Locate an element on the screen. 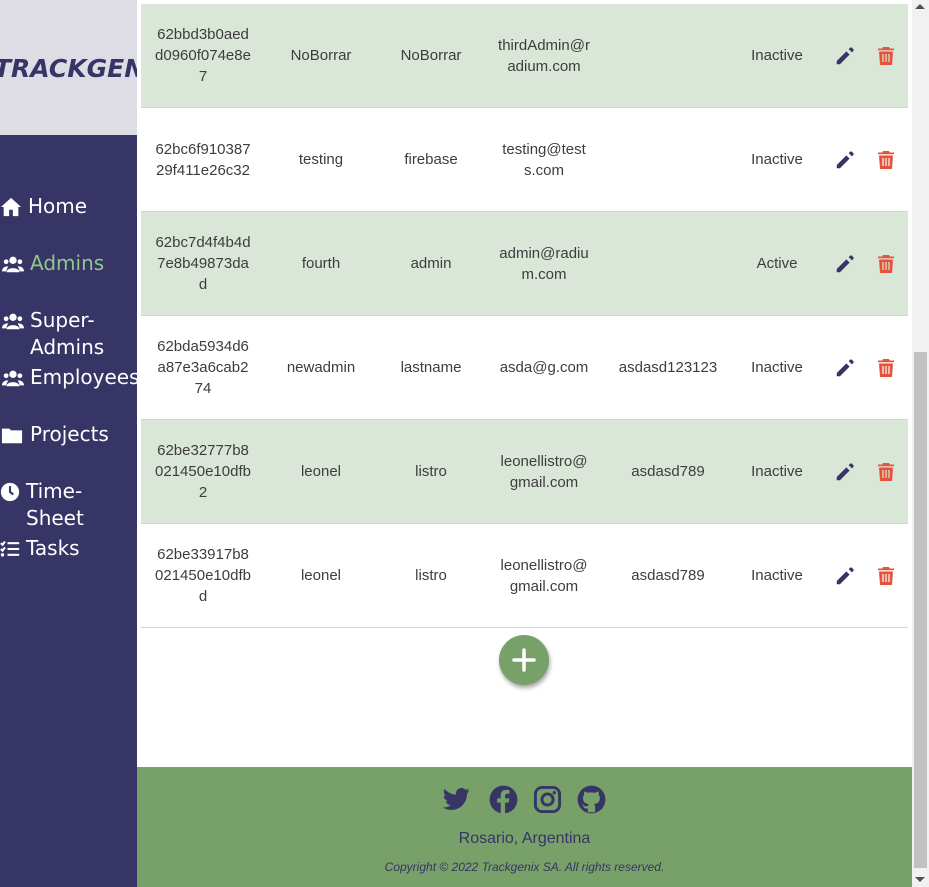  add-admin-button is located at coordinates (524, 660).